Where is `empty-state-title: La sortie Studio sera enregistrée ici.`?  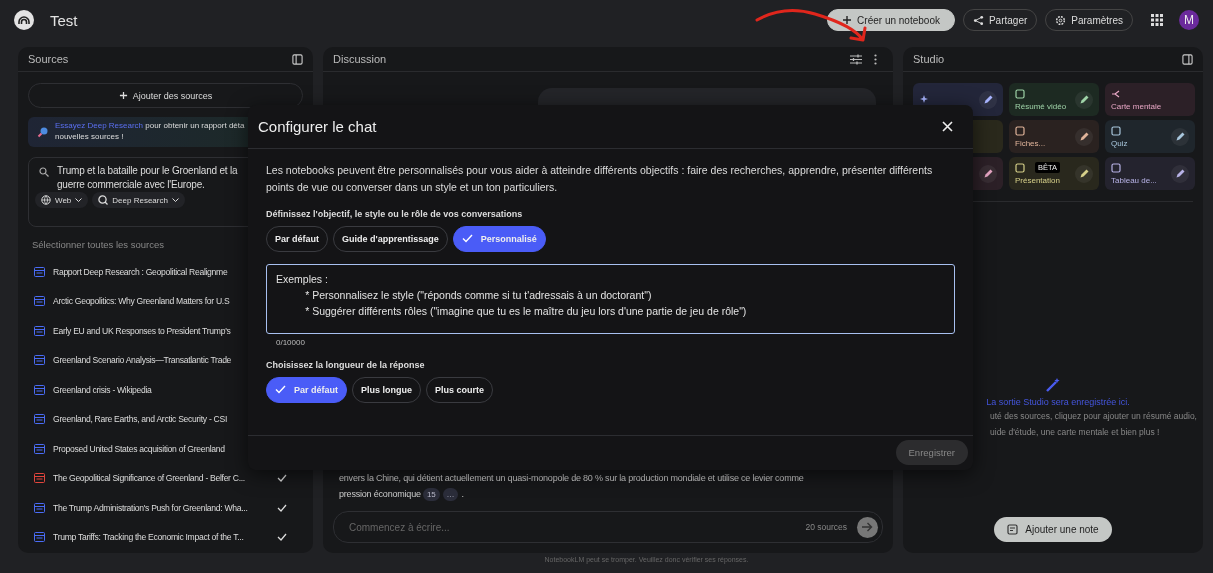
empty-state-title: La sortie Studio sera enregistrée ici. is located at coordinates (1057, 402).